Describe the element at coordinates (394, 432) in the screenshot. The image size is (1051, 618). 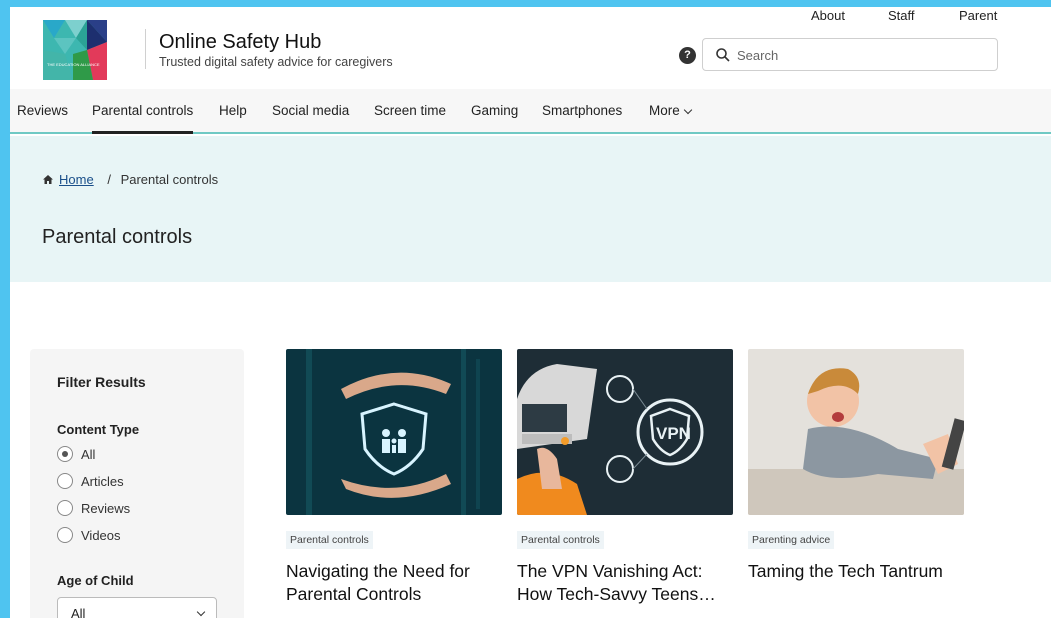
I see `shield-family-image` at that location.